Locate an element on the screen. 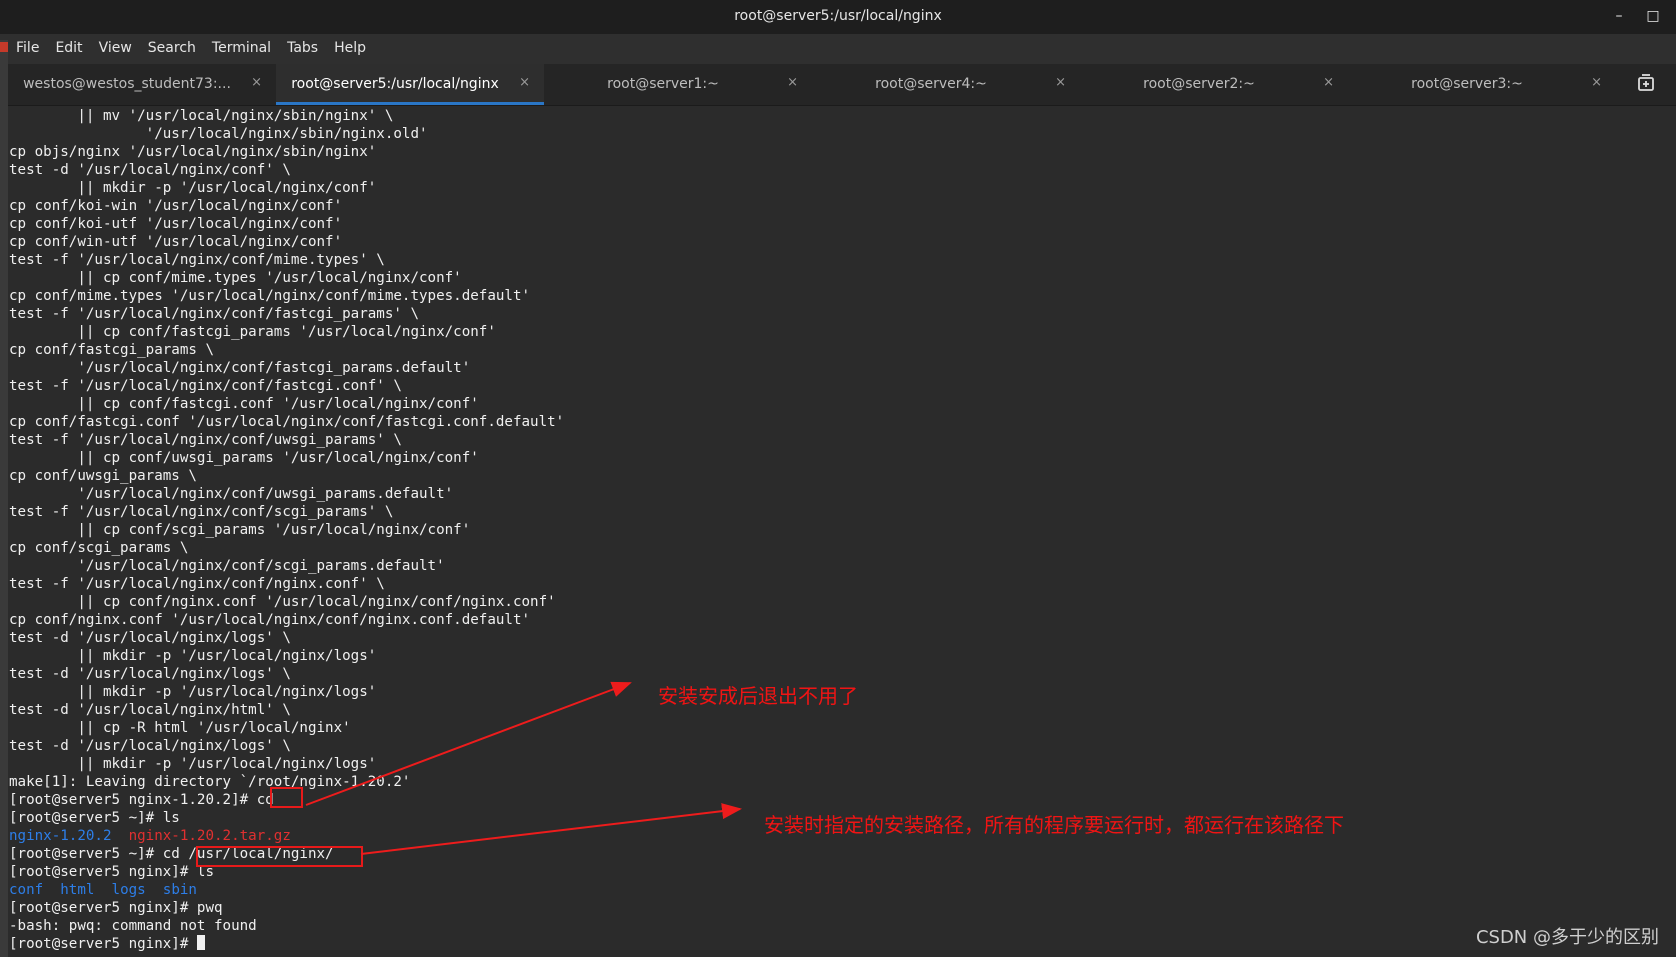  annotation-note-install-path: 安装时指定的安装路径，所有的程序要运行时，都运行在该路径下 is located at coordinates (1054, 825).